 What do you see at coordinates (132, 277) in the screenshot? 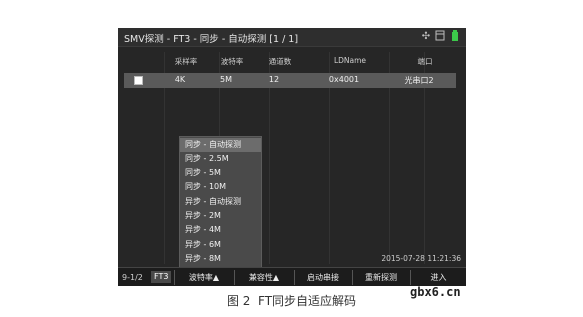
I see `page-indicator: 9-1/2` at bounding box center [132, 277].